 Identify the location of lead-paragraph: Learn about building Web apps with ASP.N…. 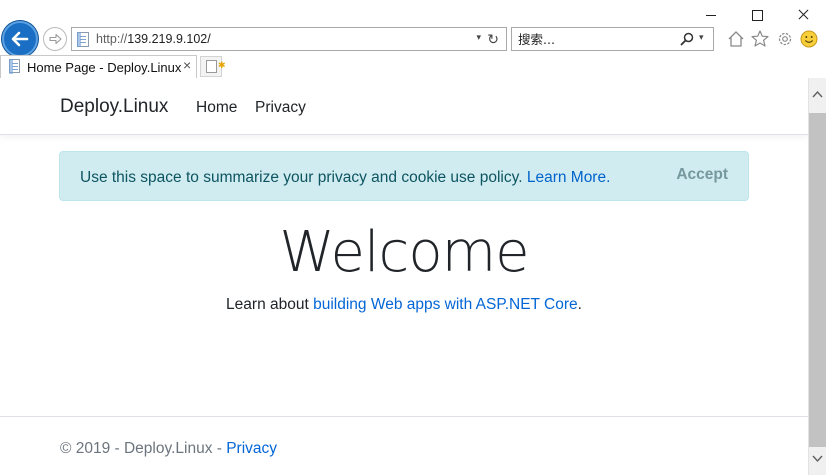
(404, 305).